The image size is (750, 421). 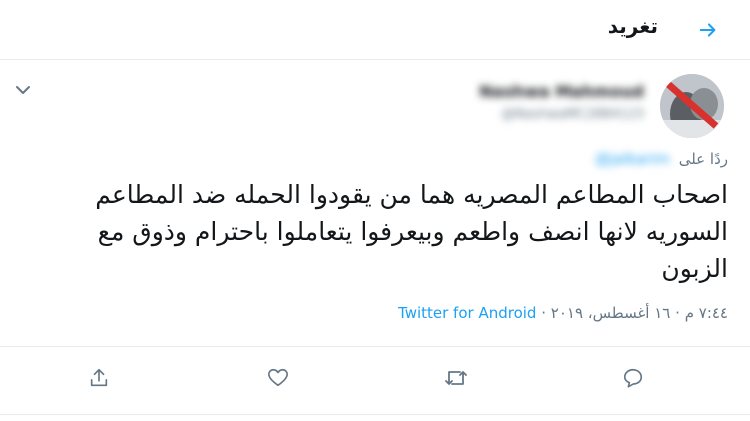 I want to click on page-title: تغريد, so click(x=632, y=26).